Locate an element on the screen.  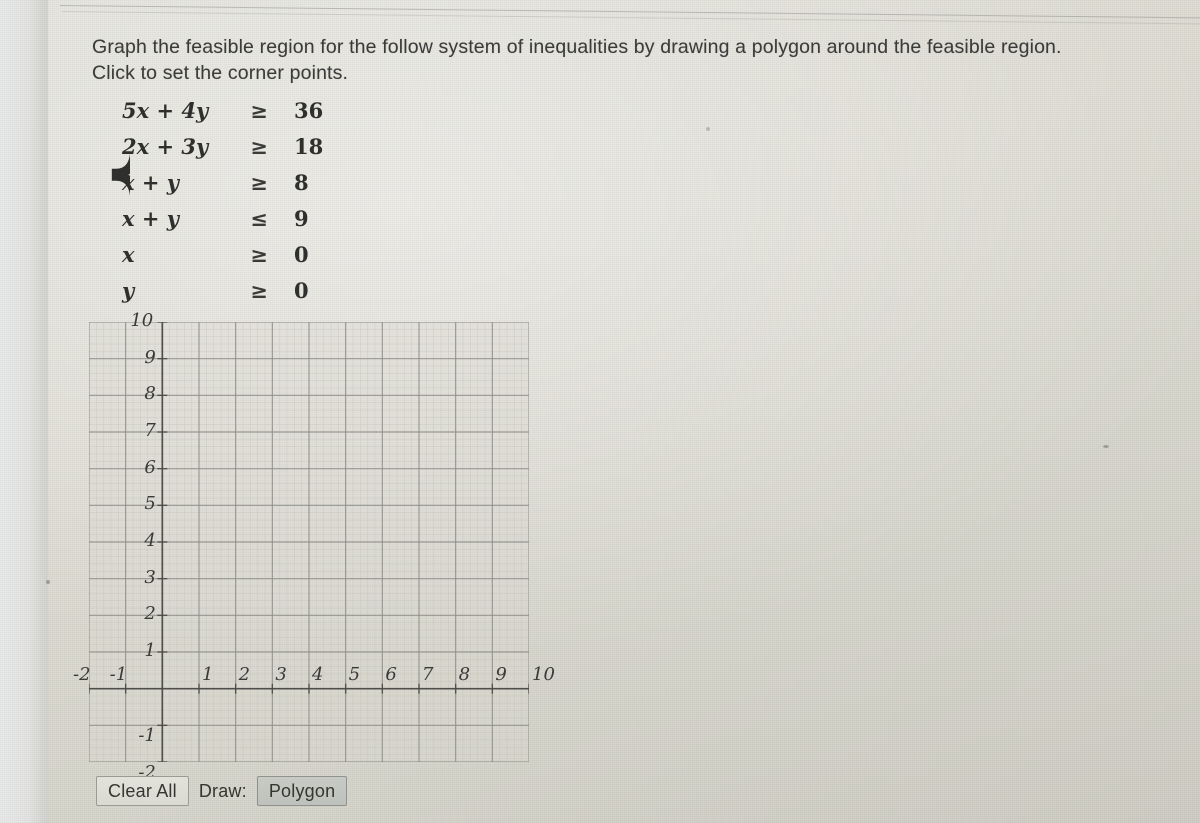
polygon-tool-button: Polygon is located at coordinates (302, 791).